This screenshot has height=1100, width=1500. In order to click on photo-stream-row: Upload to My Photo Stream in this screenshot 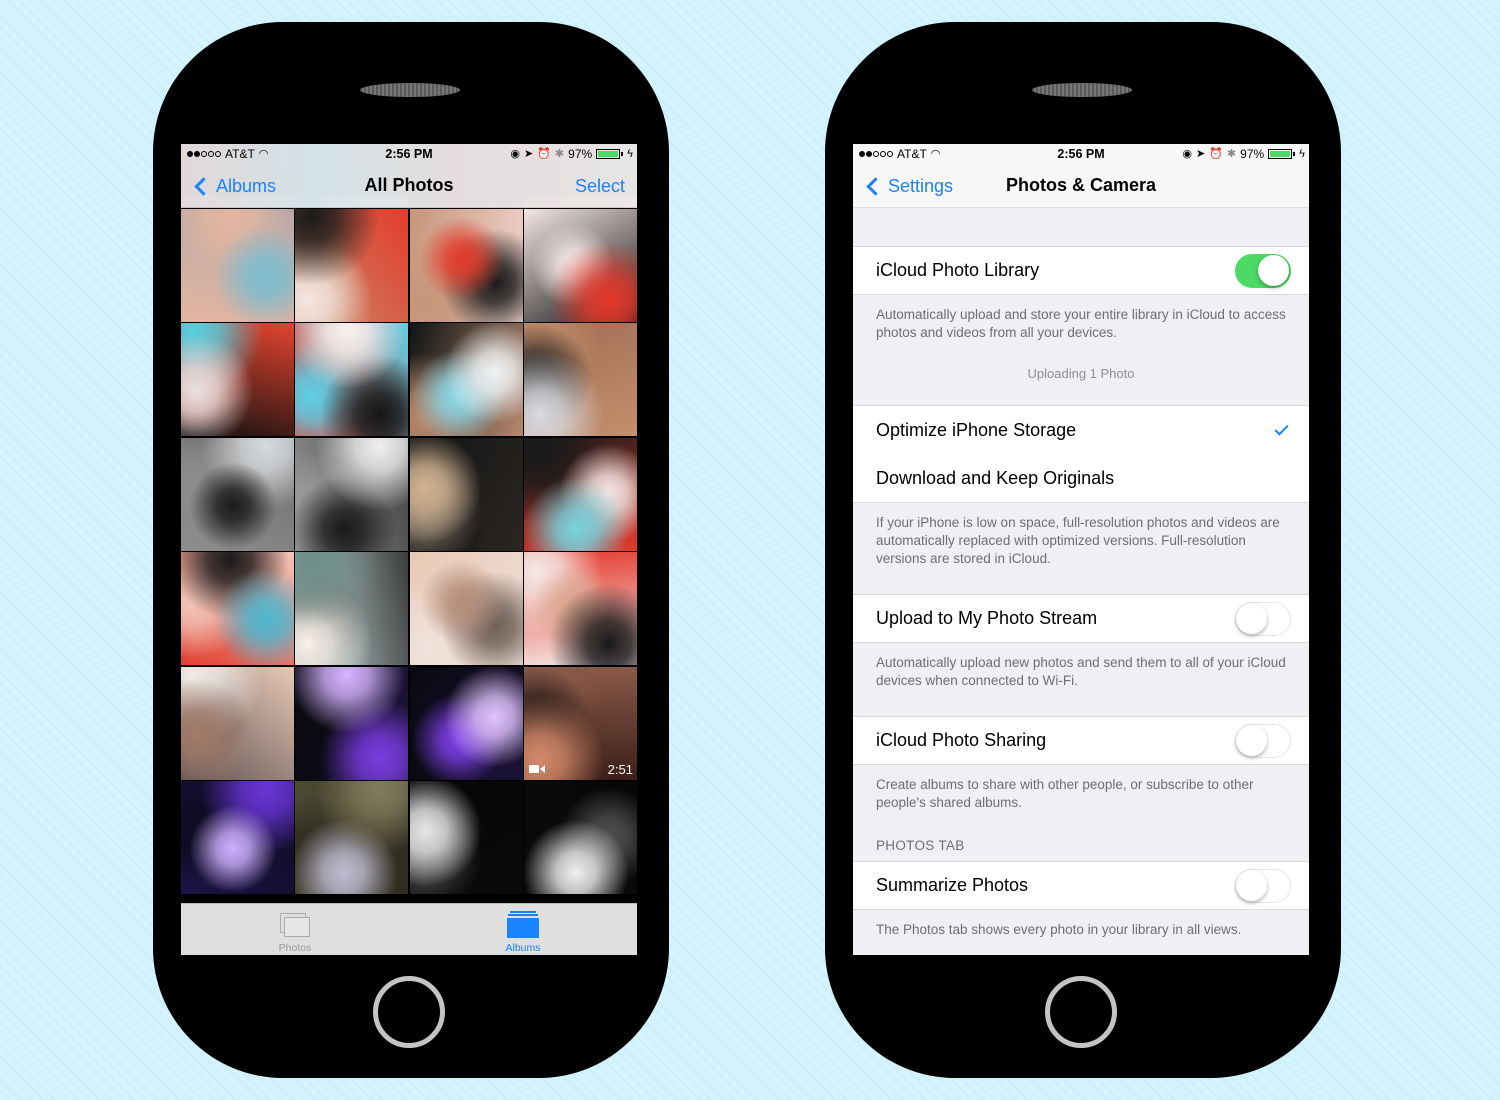, I will do `click(1081, 618)`.